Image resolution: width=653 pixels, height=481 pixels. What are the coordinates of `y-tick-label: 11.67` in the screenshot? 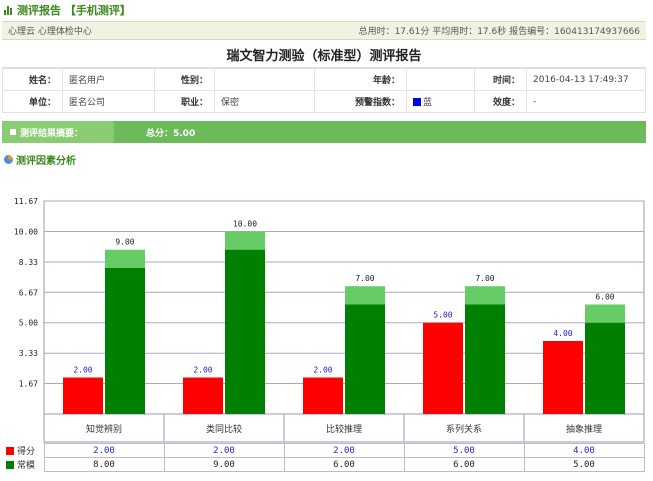 It's located at (26, 201).